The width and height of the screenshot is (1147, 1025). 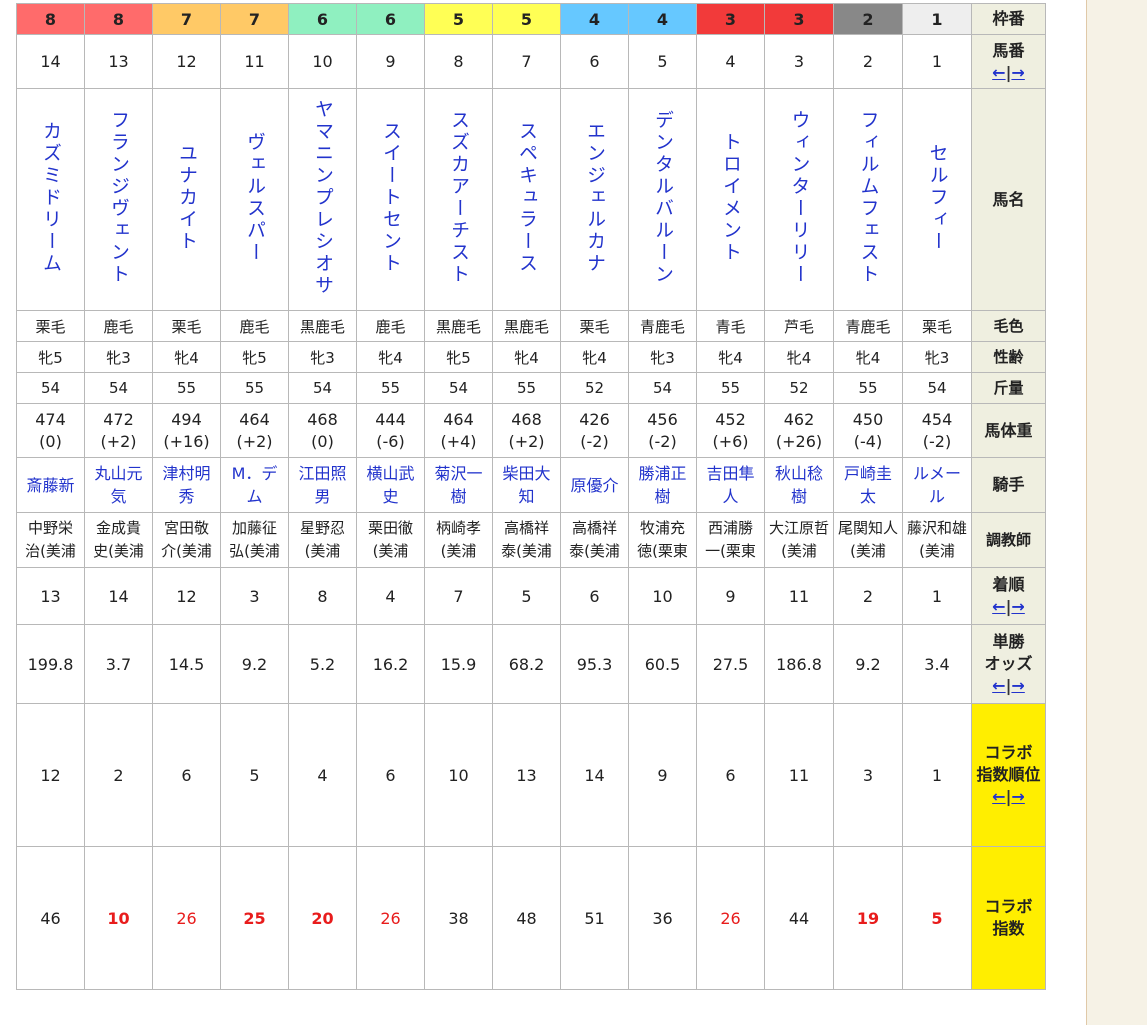 I want to click on body-weight-value: 444, so click(x=390, y=419).